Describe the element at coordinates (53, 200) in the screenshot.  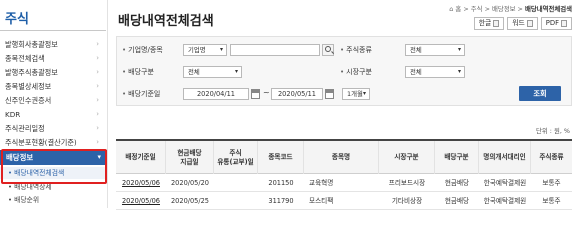
I see `sidebar-subitem-dividend-rank: • 배당순위` at that location.